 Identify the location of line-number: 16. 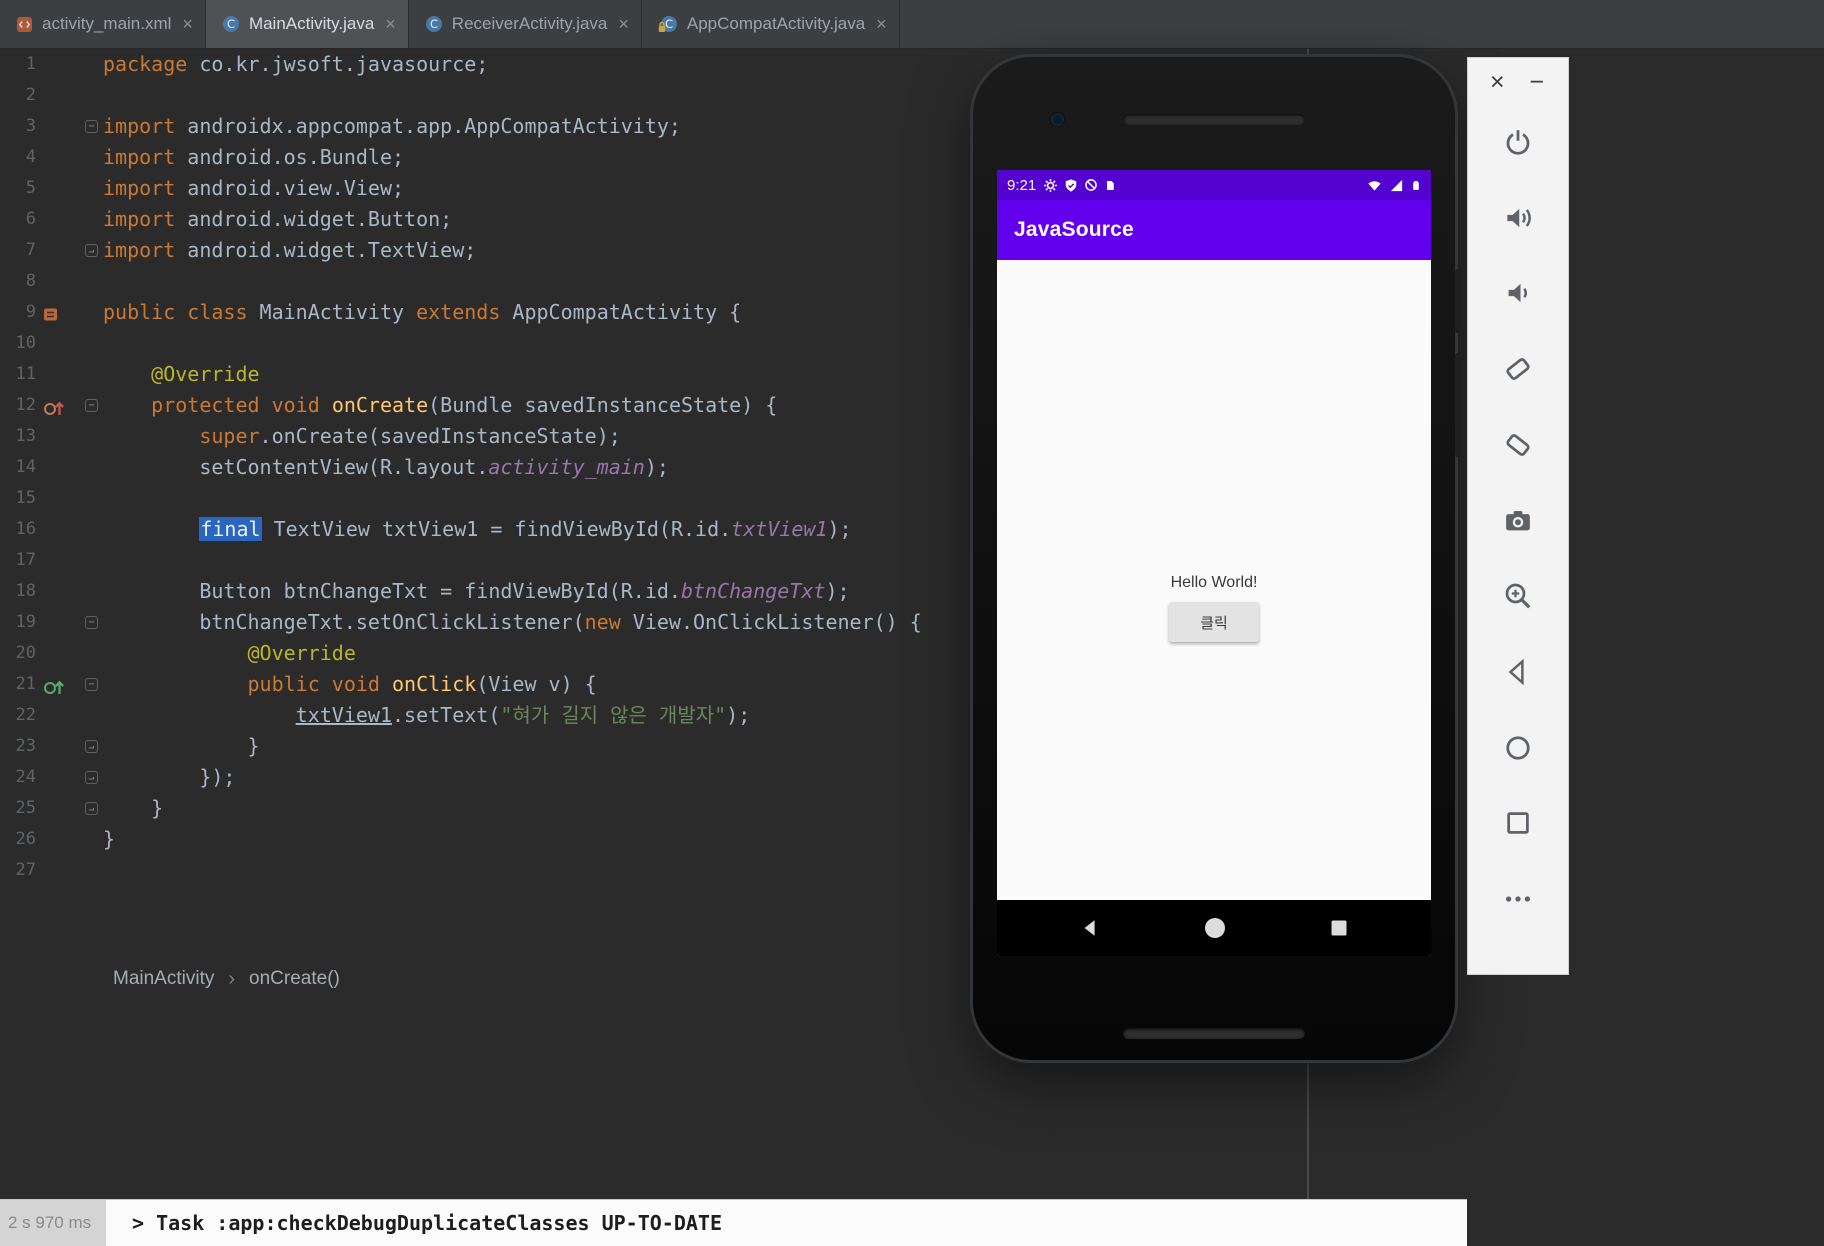
(18, 529).